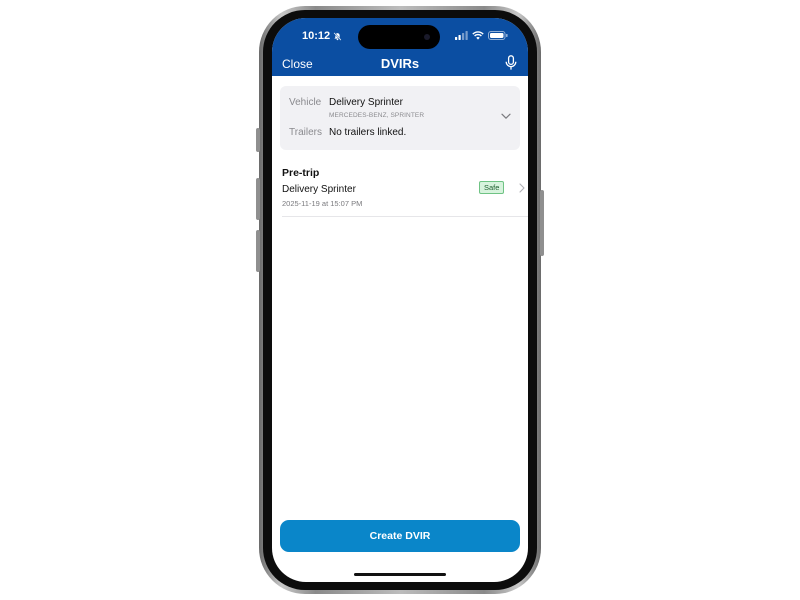 The height and width of the screenshot is (600, 800). I want to click on dvir-type: Pre-trip, so click(301, 173).